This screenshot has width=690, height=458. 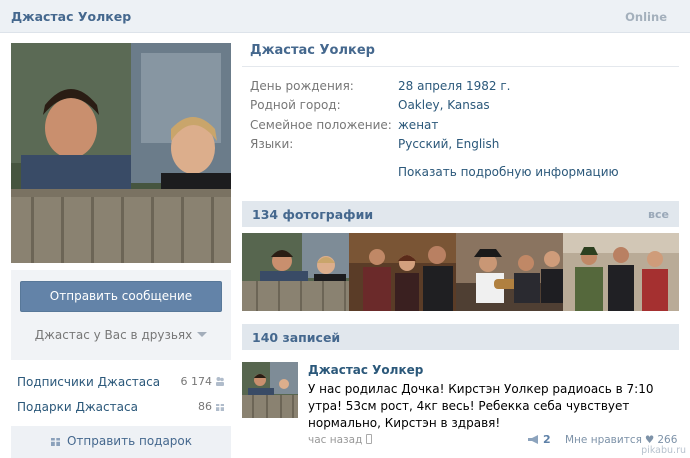 I want to click on followers-link: Подписчики Джастаса 6 174, so click(x=121, y=382).